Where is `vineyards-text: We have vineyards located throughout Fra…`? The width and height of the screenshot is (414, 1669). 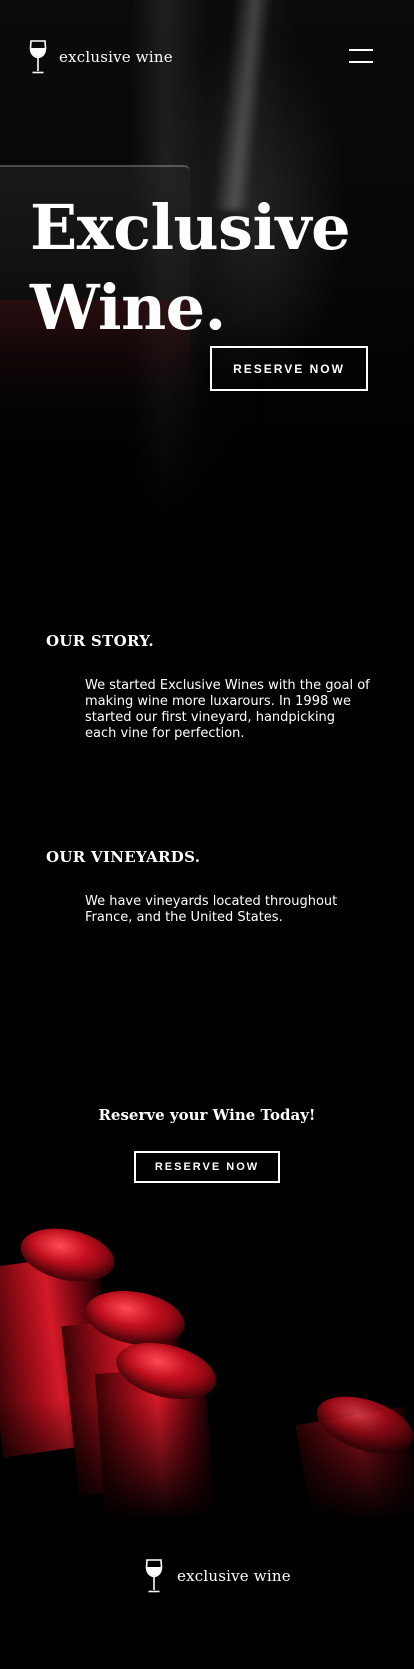 vineyards-text: We have vineyards located throughout Fra… is located at coordinates (211, 909).